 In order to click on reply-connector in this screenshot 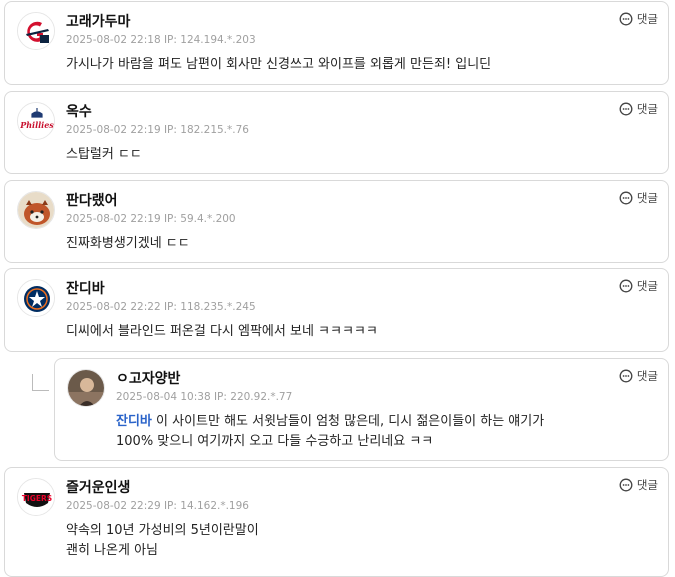, I will do `click(40, 382)`.